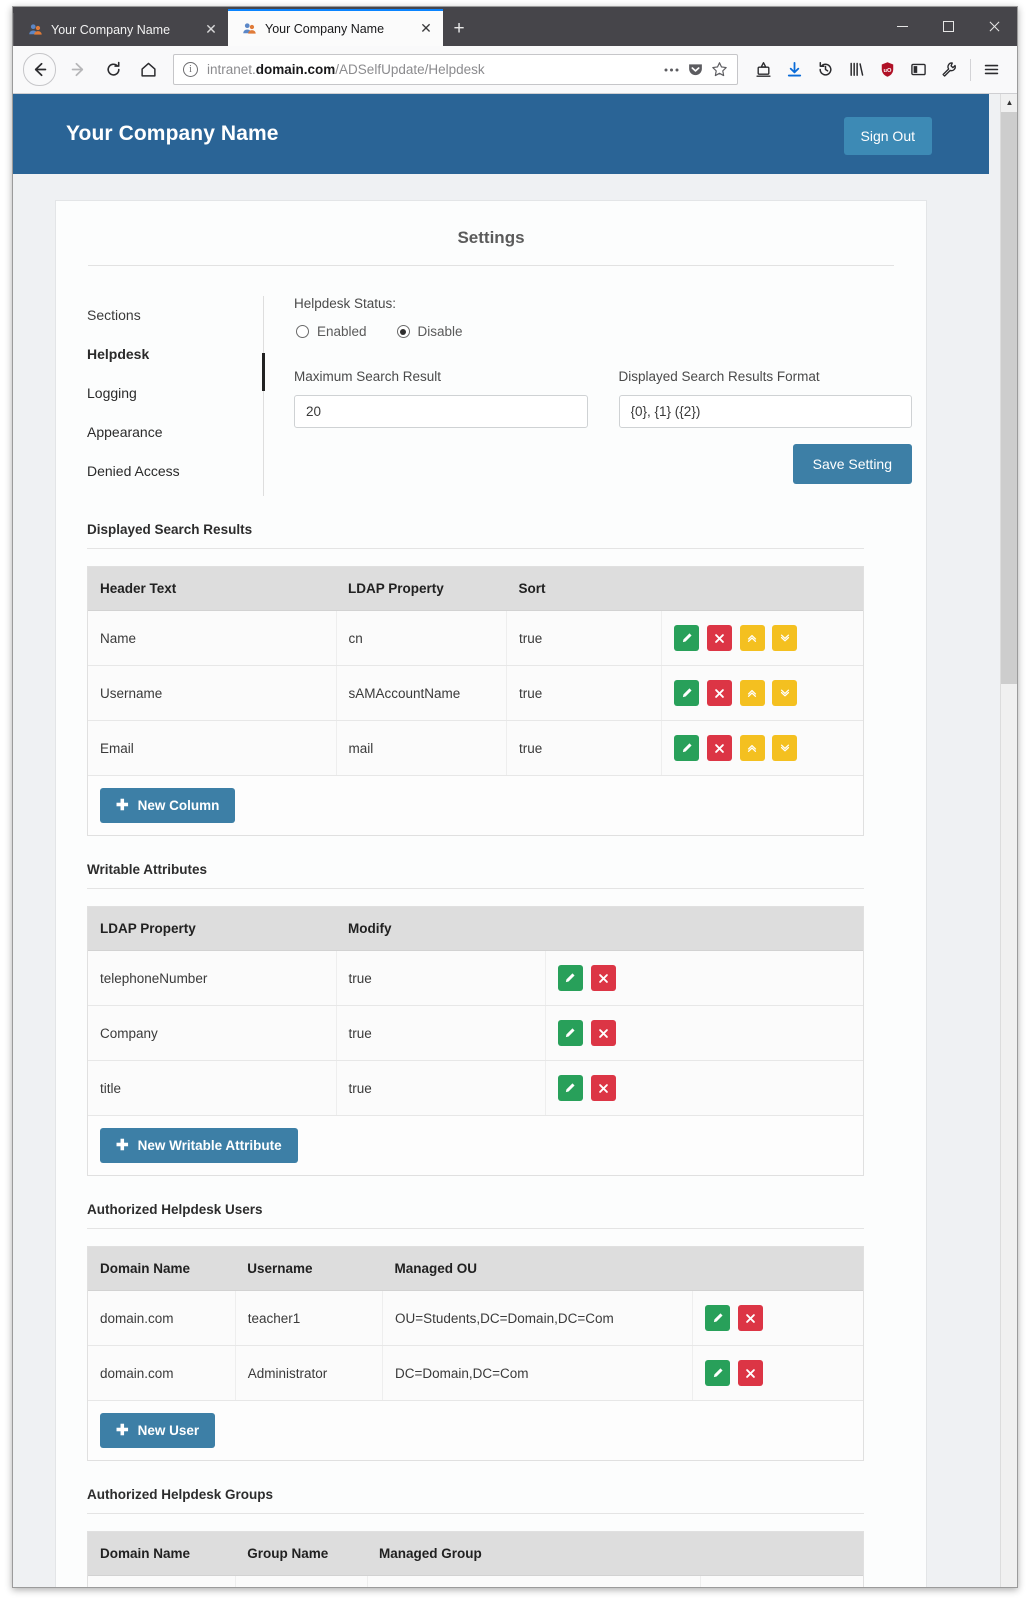 This screenshot has width=1029, height=1600. What do you see at coordinates (459, 29) in the screenshot?
I see `new-tab-button: +` at bounding box center [459, 29].